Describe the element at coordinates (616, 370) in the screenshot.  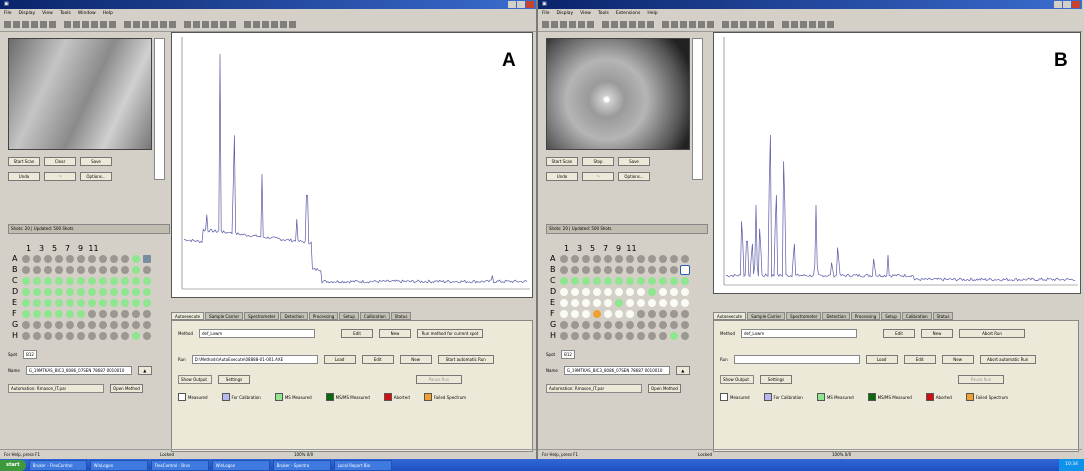
I see `name-field: G_19MTKAS_BIC3_8086_07SEN 78687 0010010` at that location.